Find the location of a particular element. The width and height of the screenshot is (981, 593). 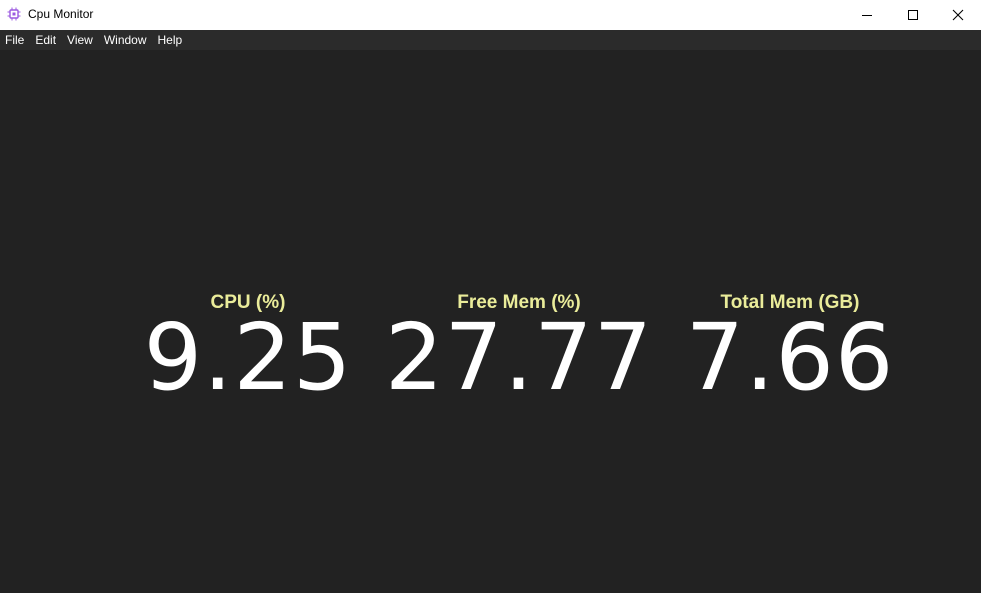

menu-view: View is located at coordinates (80, 40).